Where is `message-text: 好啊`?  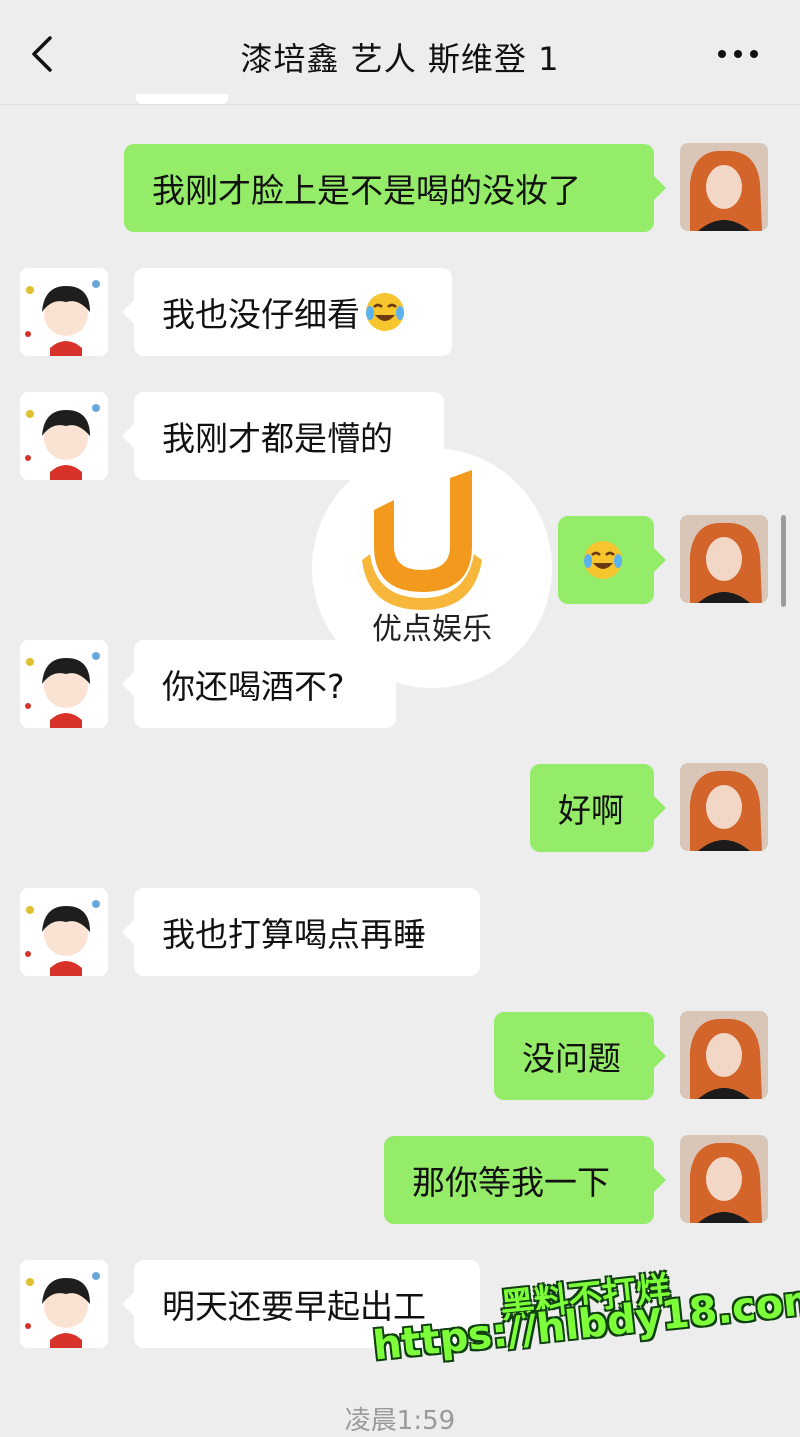 message-text: 好啊 is located at coordinates (591, 810).